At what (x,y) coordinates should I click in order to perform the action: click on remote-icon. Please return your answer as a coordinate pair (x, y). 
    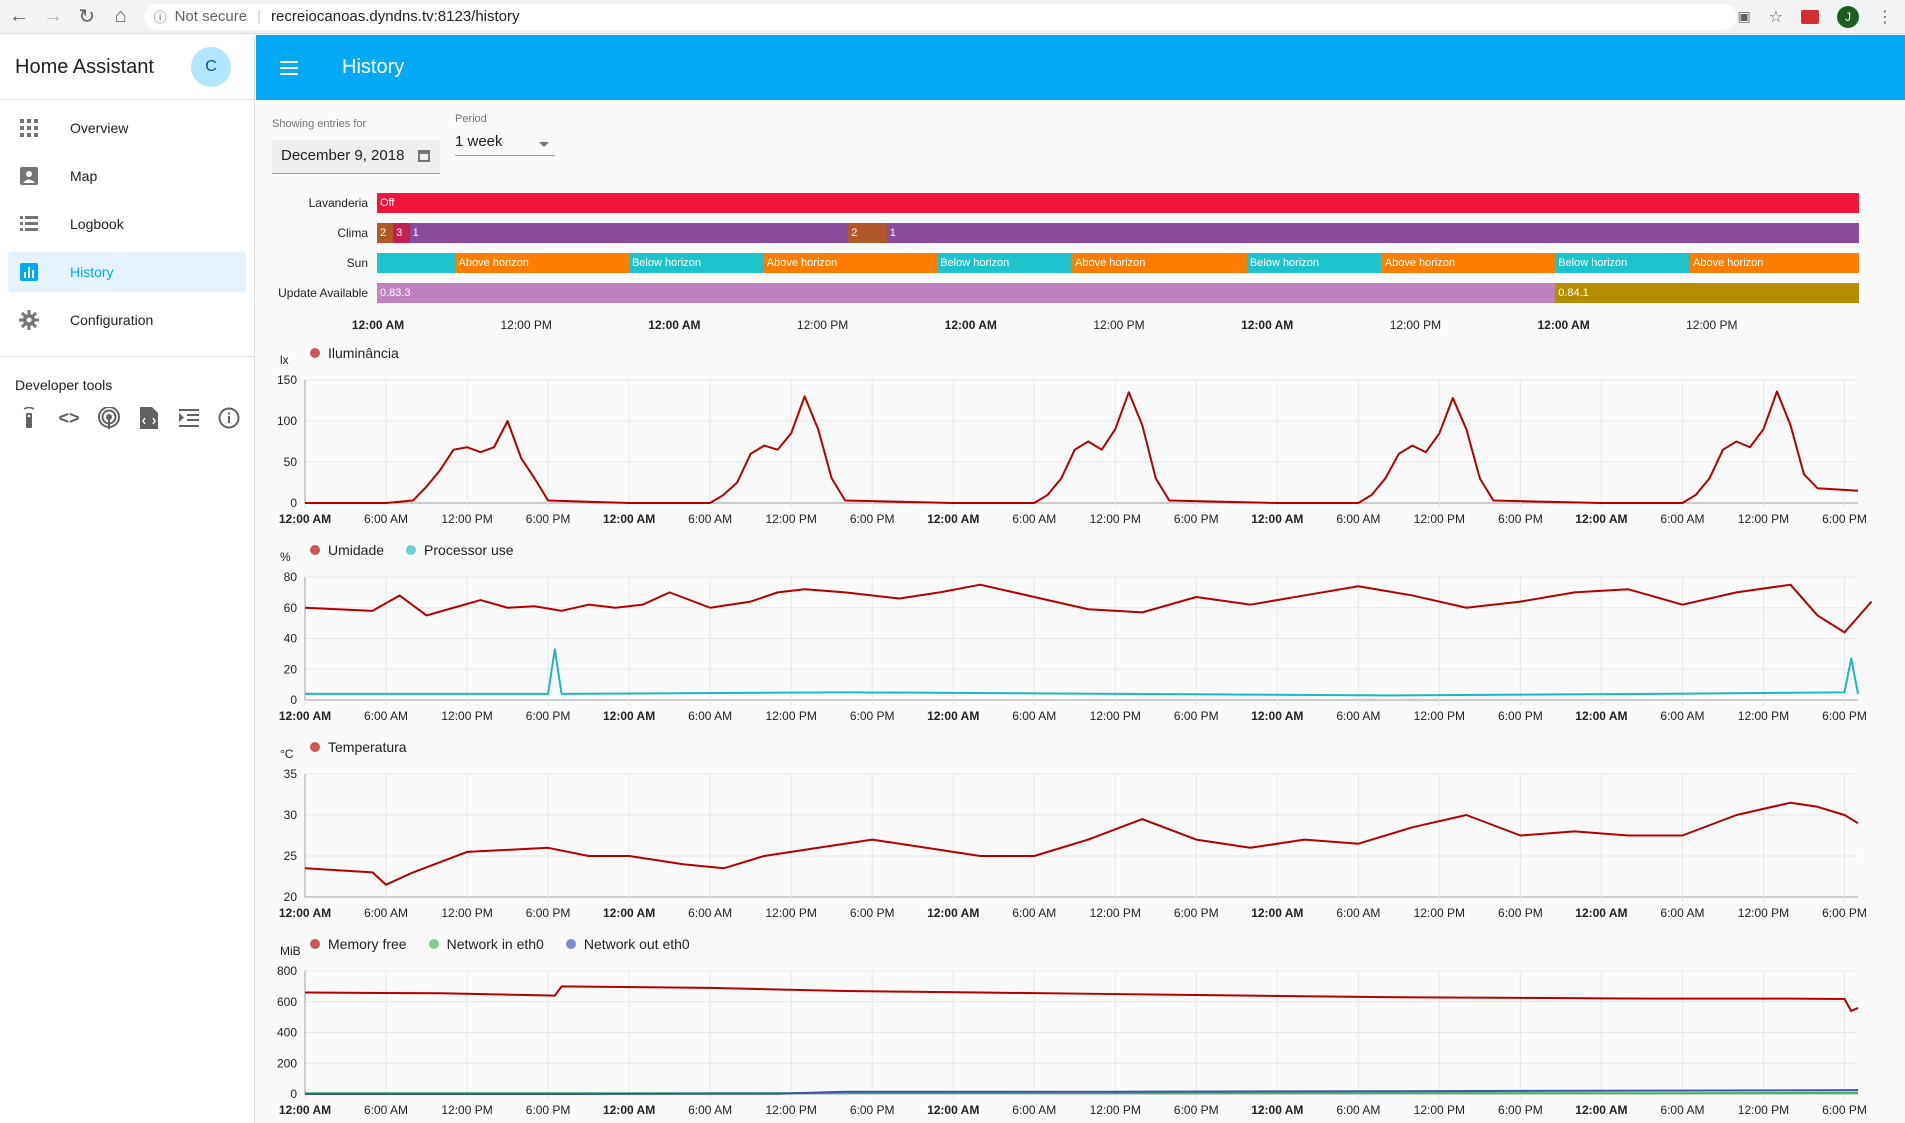
    Looking at the image, I should click on (29, 418).